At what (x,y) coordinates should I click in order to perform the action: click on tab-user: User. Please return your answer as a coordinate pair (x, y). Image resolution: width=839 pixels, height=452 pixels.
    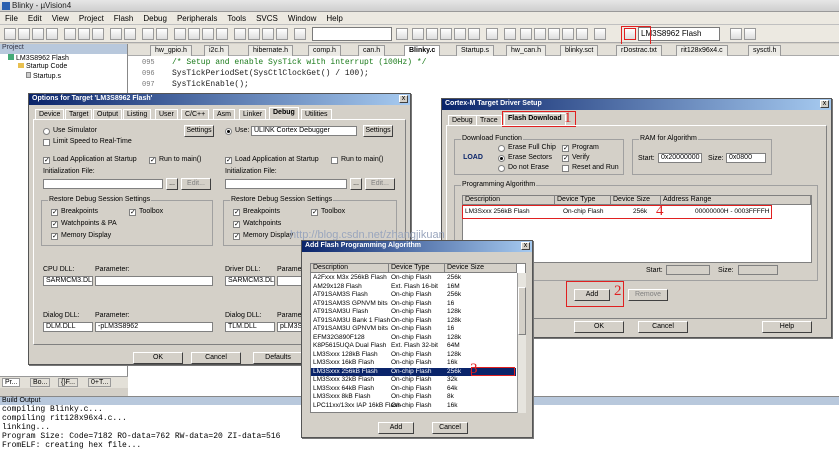
    Looking at the image, I should click on (166, 114).